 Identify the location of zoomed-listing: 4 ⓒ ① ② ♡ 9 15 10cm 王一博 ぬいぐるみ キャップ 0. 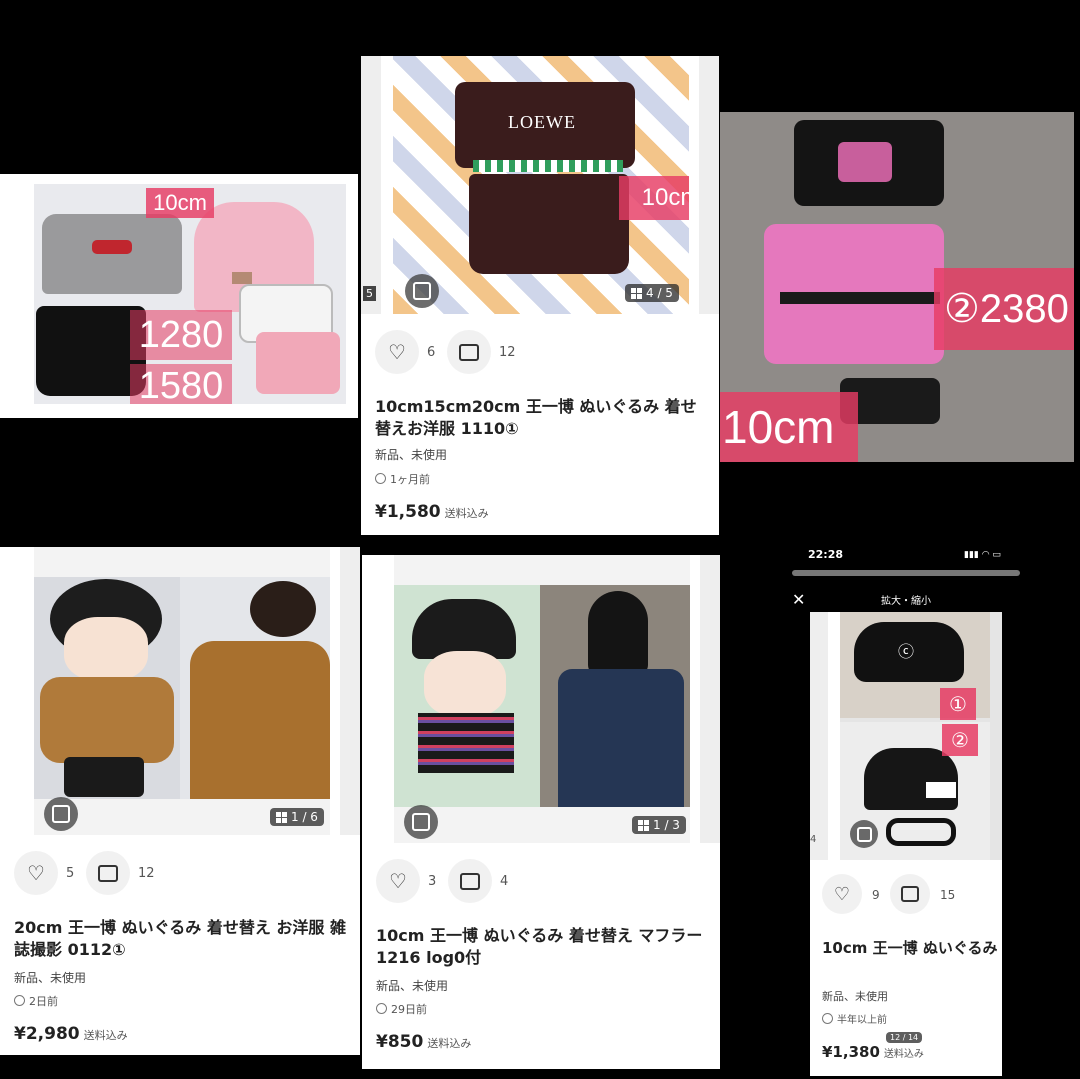
(906, 844).